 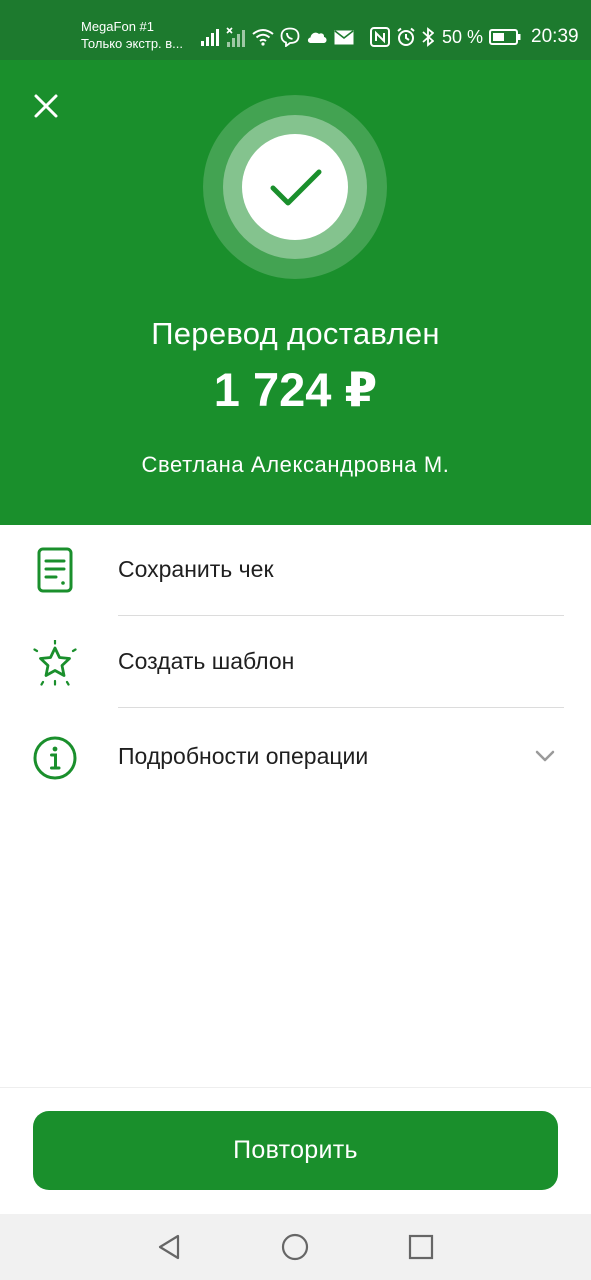 I want to click on checkmark-icon, so click(x=295, y=187).